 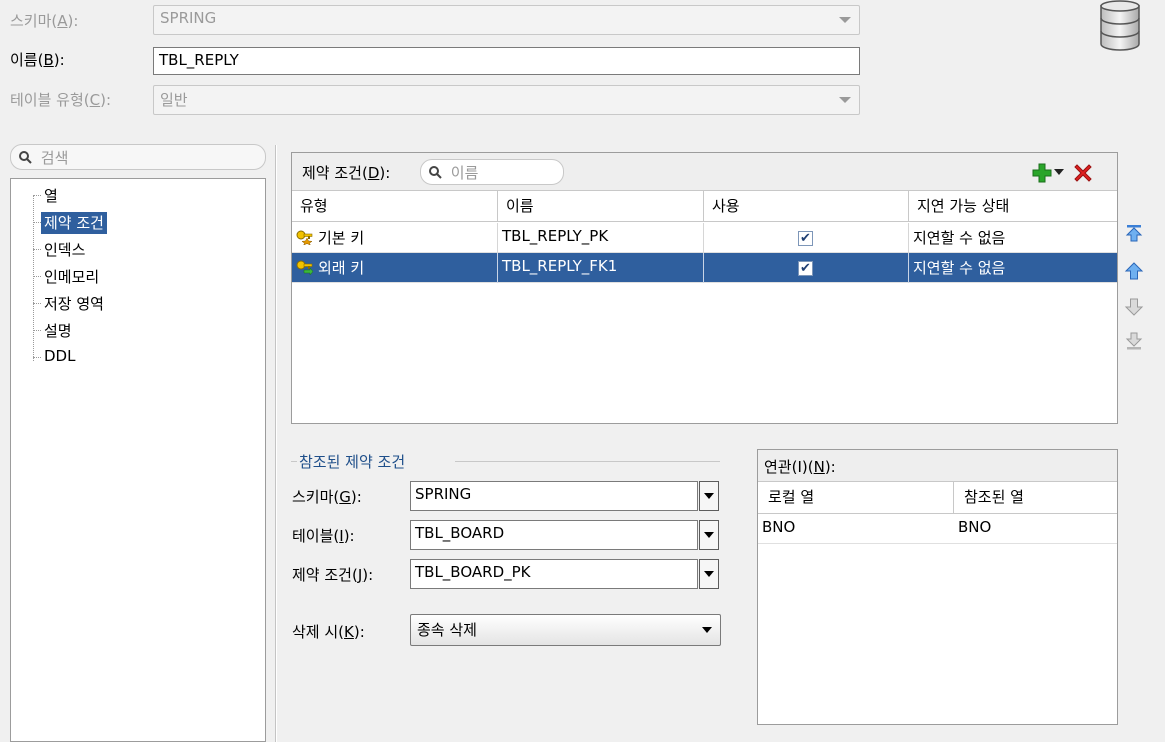 I want to click on database-icon, so click(x=1120, y=25).